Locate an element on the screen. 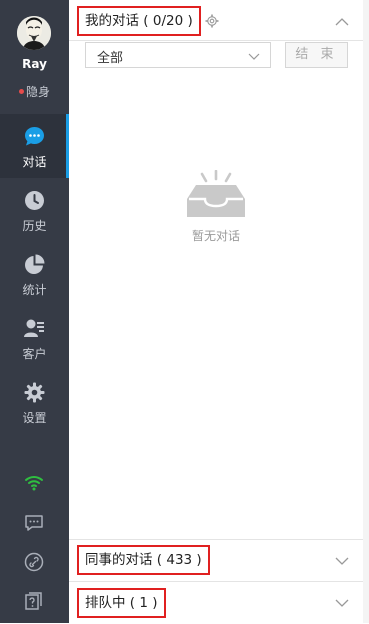 Image resolution: width=369 pixels, height=624 pixels. nav-chat-label: 对话 is located at coordinates (34, 162).